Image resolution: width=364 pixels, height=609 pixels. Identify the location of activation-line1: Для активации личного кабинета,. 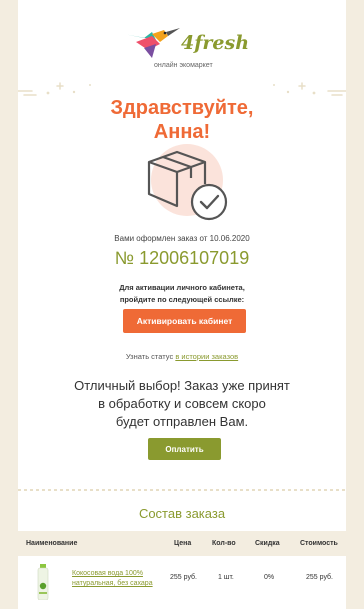
(182, 287).